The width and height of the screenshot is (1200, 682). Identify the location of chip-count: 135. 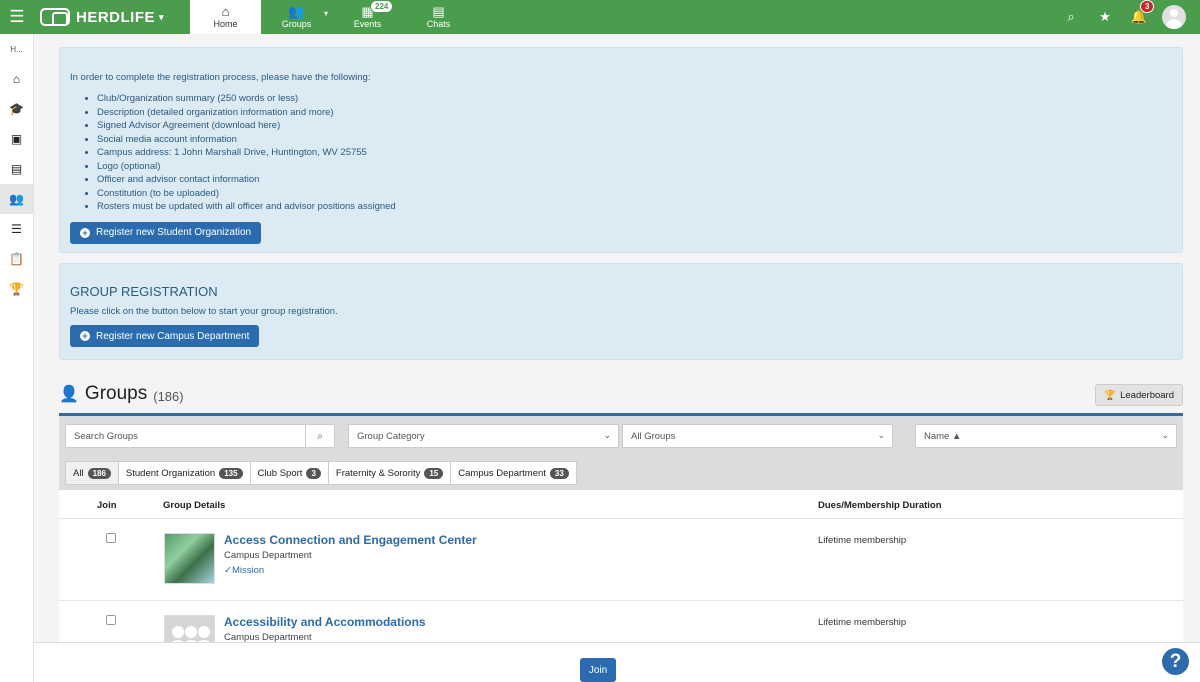
(231, 473).